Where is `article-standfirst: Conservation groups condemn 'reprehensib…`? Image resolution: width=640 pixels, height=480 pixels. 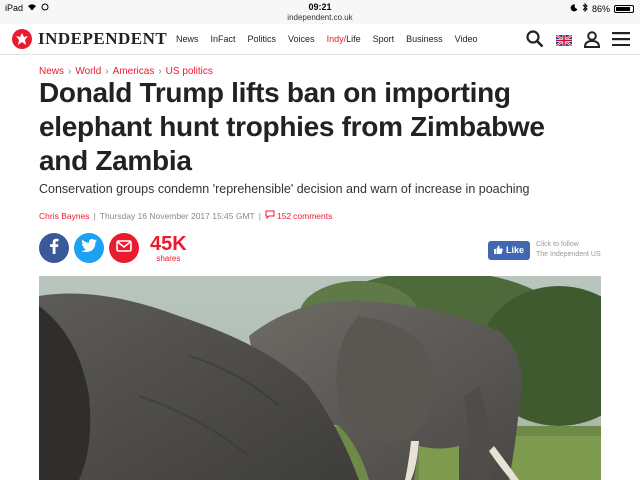
article-standfirst: Conservation groups condemn 'reprehensib… is located at coordinates (284, 189).